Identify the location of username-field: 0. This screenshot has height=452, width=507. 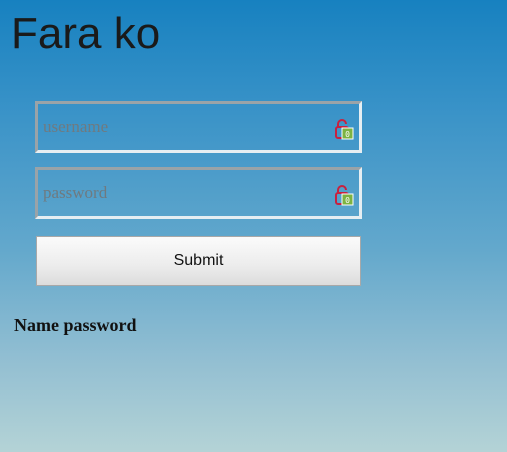
(198, 127).